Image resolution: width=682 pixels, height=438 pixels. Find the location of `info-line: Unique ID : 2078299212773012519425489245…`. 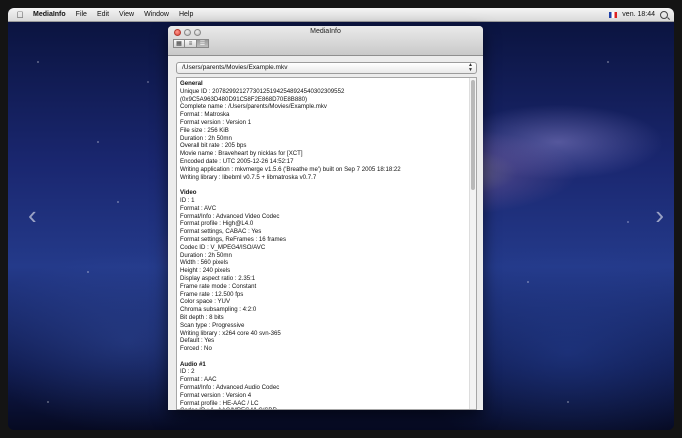

info-line: Unique ID : 2078299212773012519425489245… is located at coordinates (262, 91).